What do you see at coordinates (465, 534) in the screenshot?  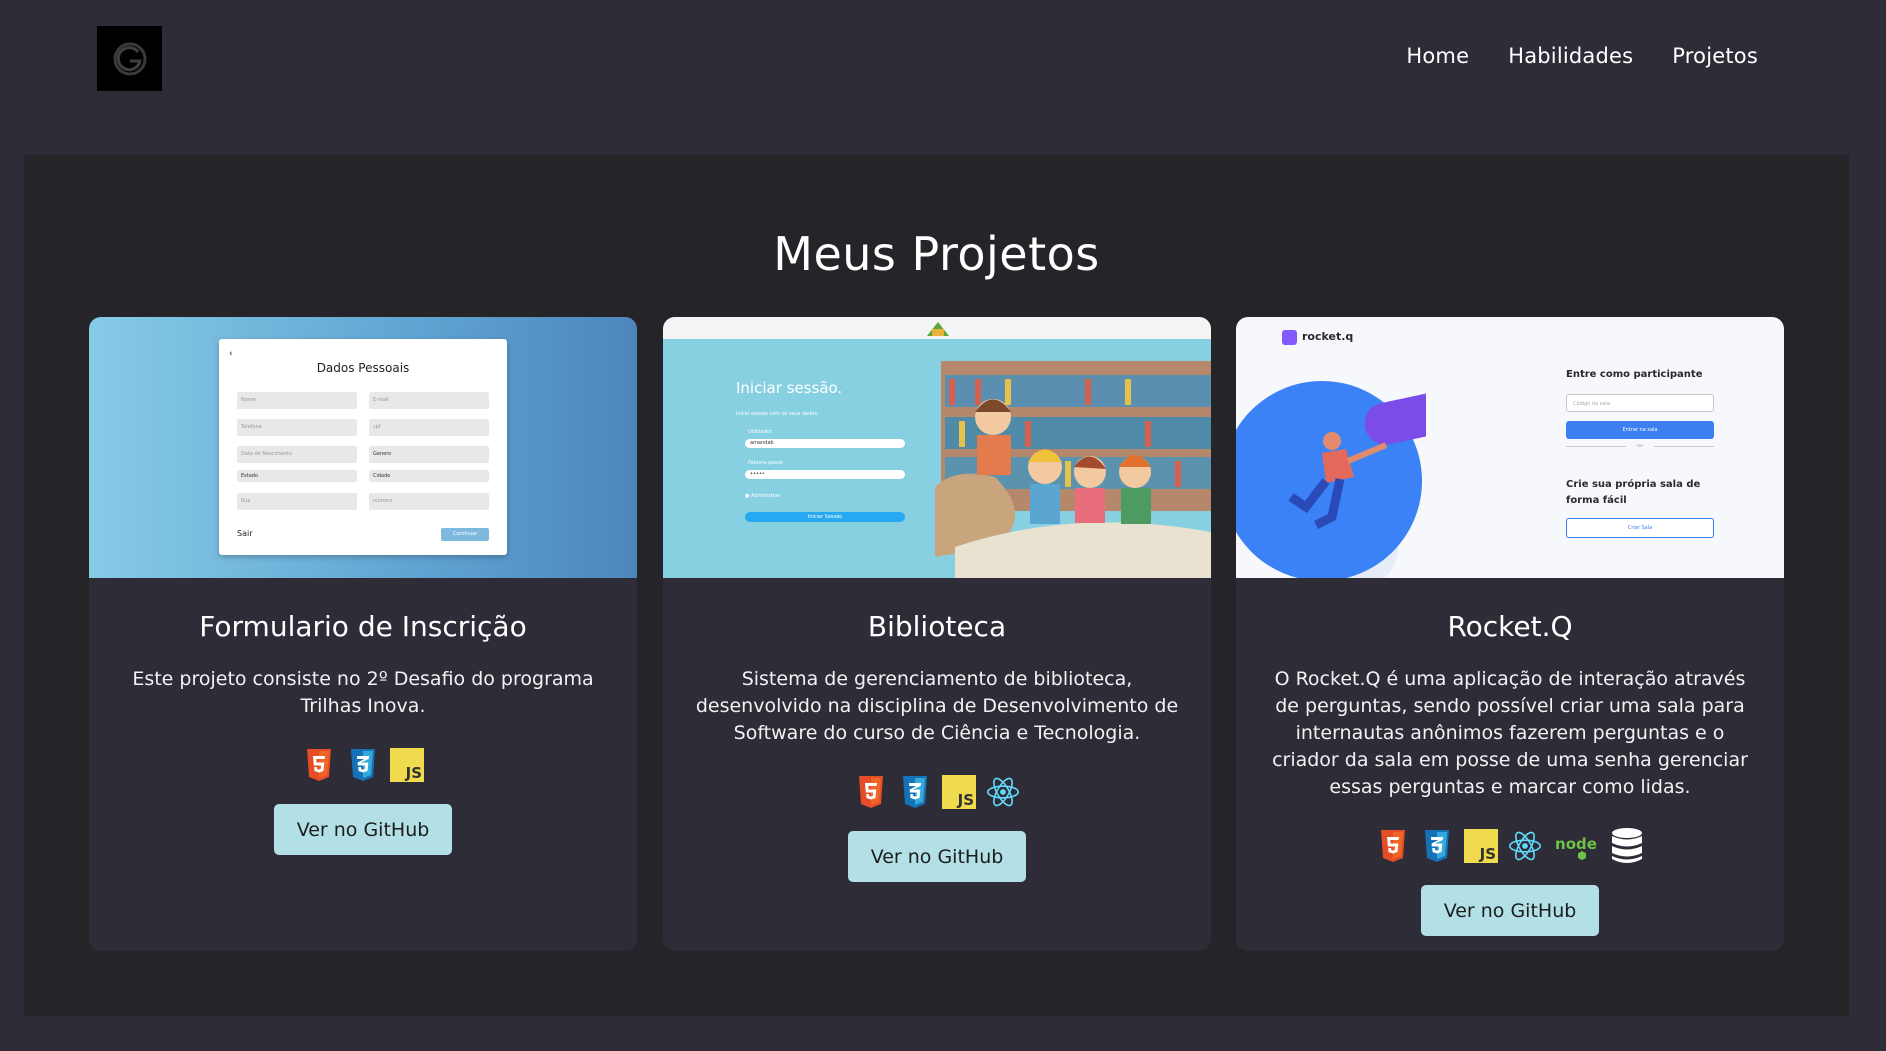 I see `form-continue-button: Continuar` at bounding box center [465, 534].